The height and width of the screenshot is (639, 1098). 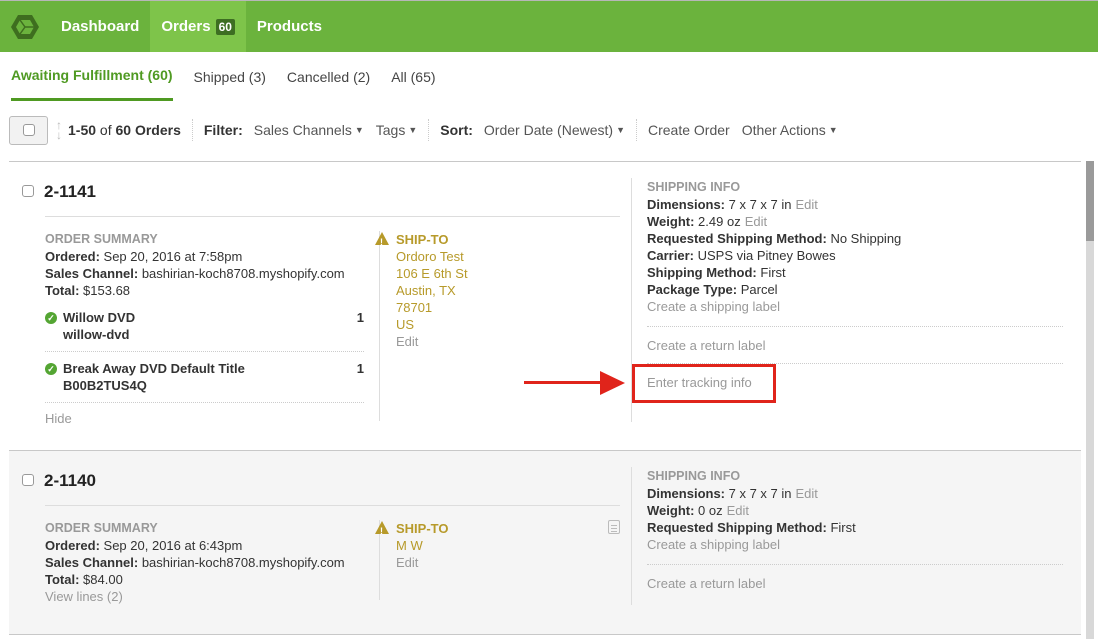 What do you see at coordinates (25, 26) in the screenshot?
I see `ordoro-logo-icon` at bounding box center [25, 26].